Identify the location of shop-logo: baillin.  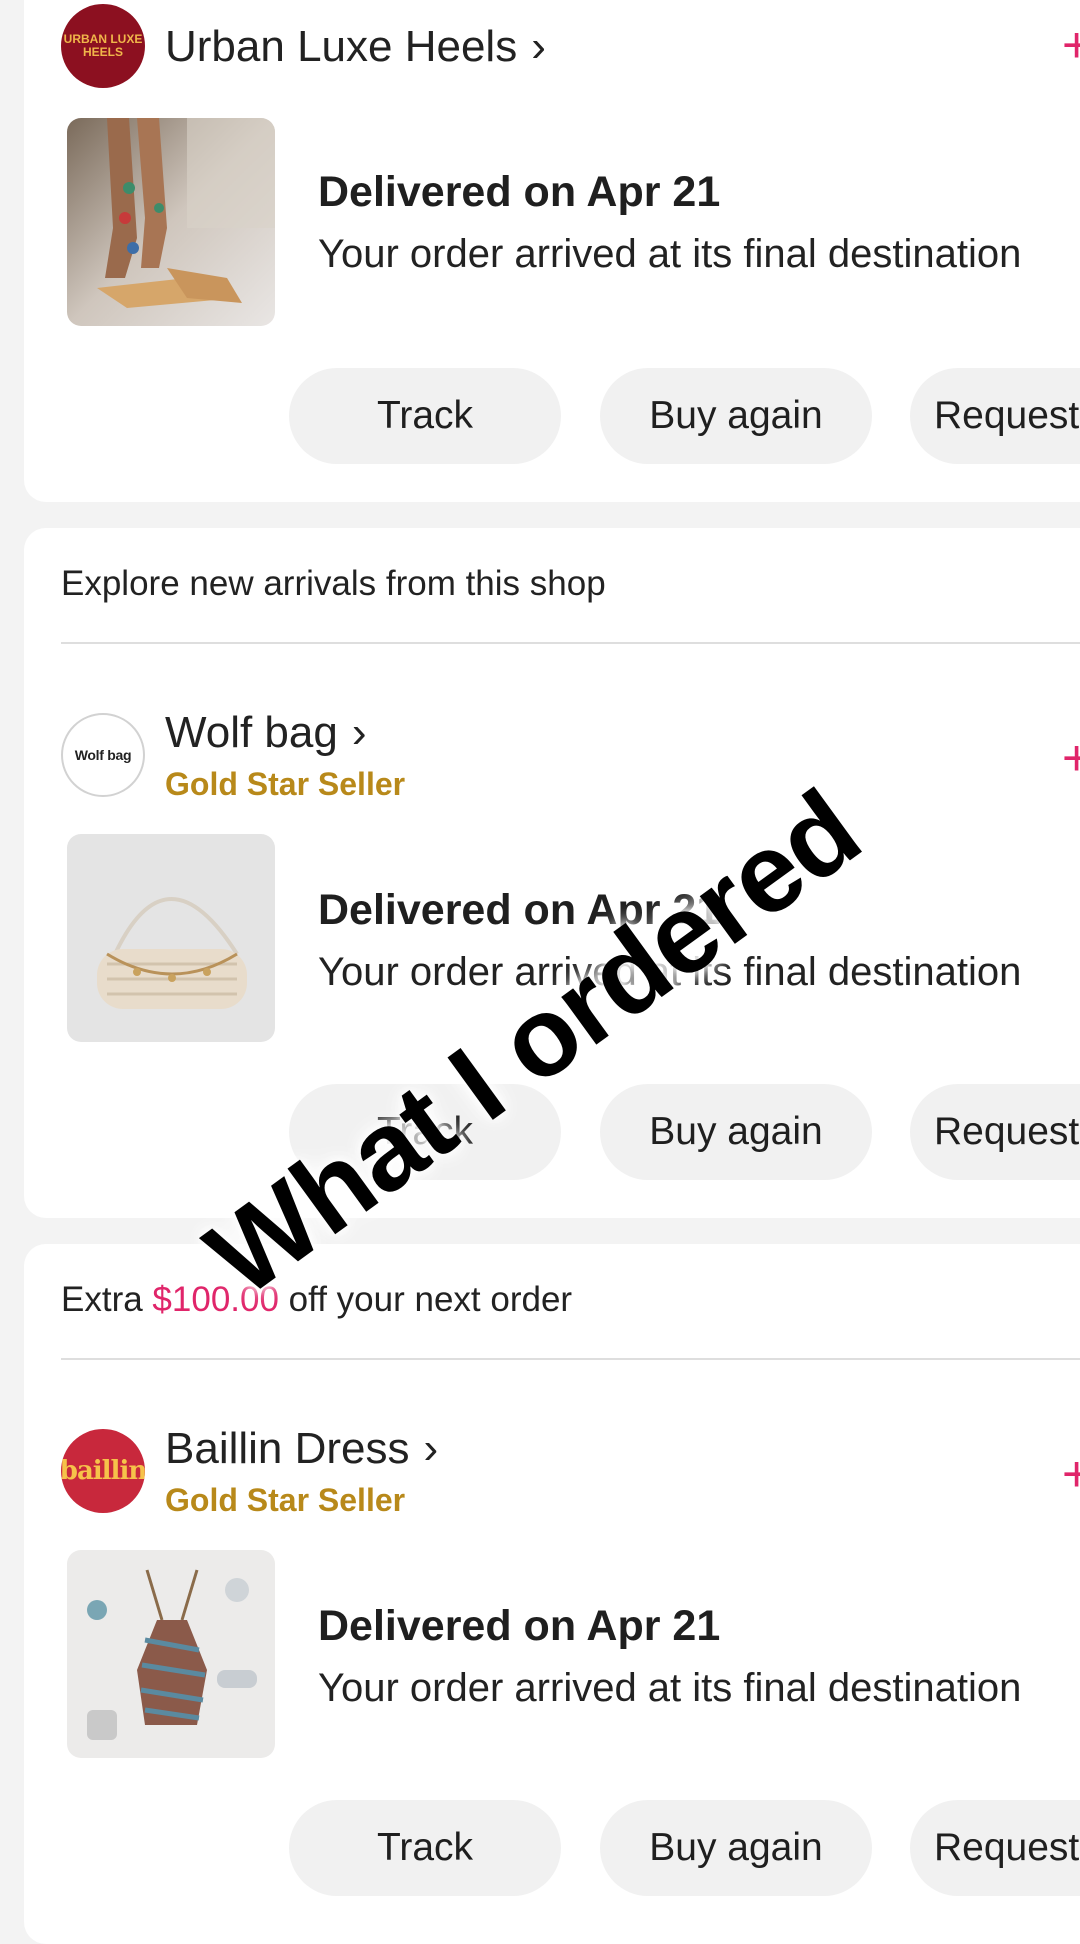
(103, 1471).